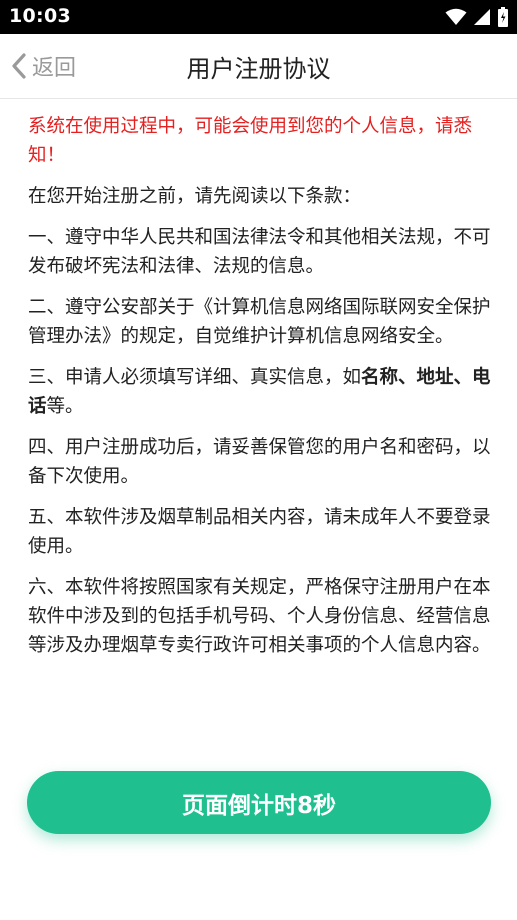  Describe the element at coordinates (195, 196) in the screenshot. I see `agreement-intro: 在您开始注册之前，请先阅读以下条款：` at that location.